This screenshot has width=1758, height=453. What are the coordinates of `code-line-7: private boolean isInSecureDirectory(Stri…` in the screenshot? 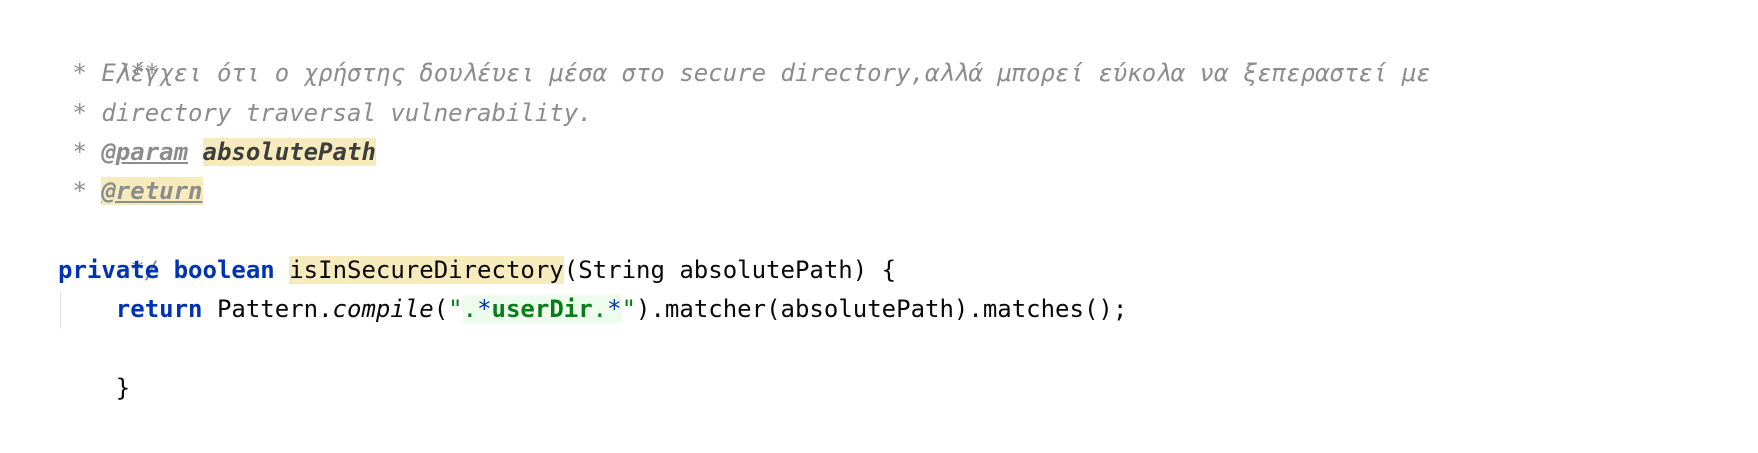 It's located at (744, 270).